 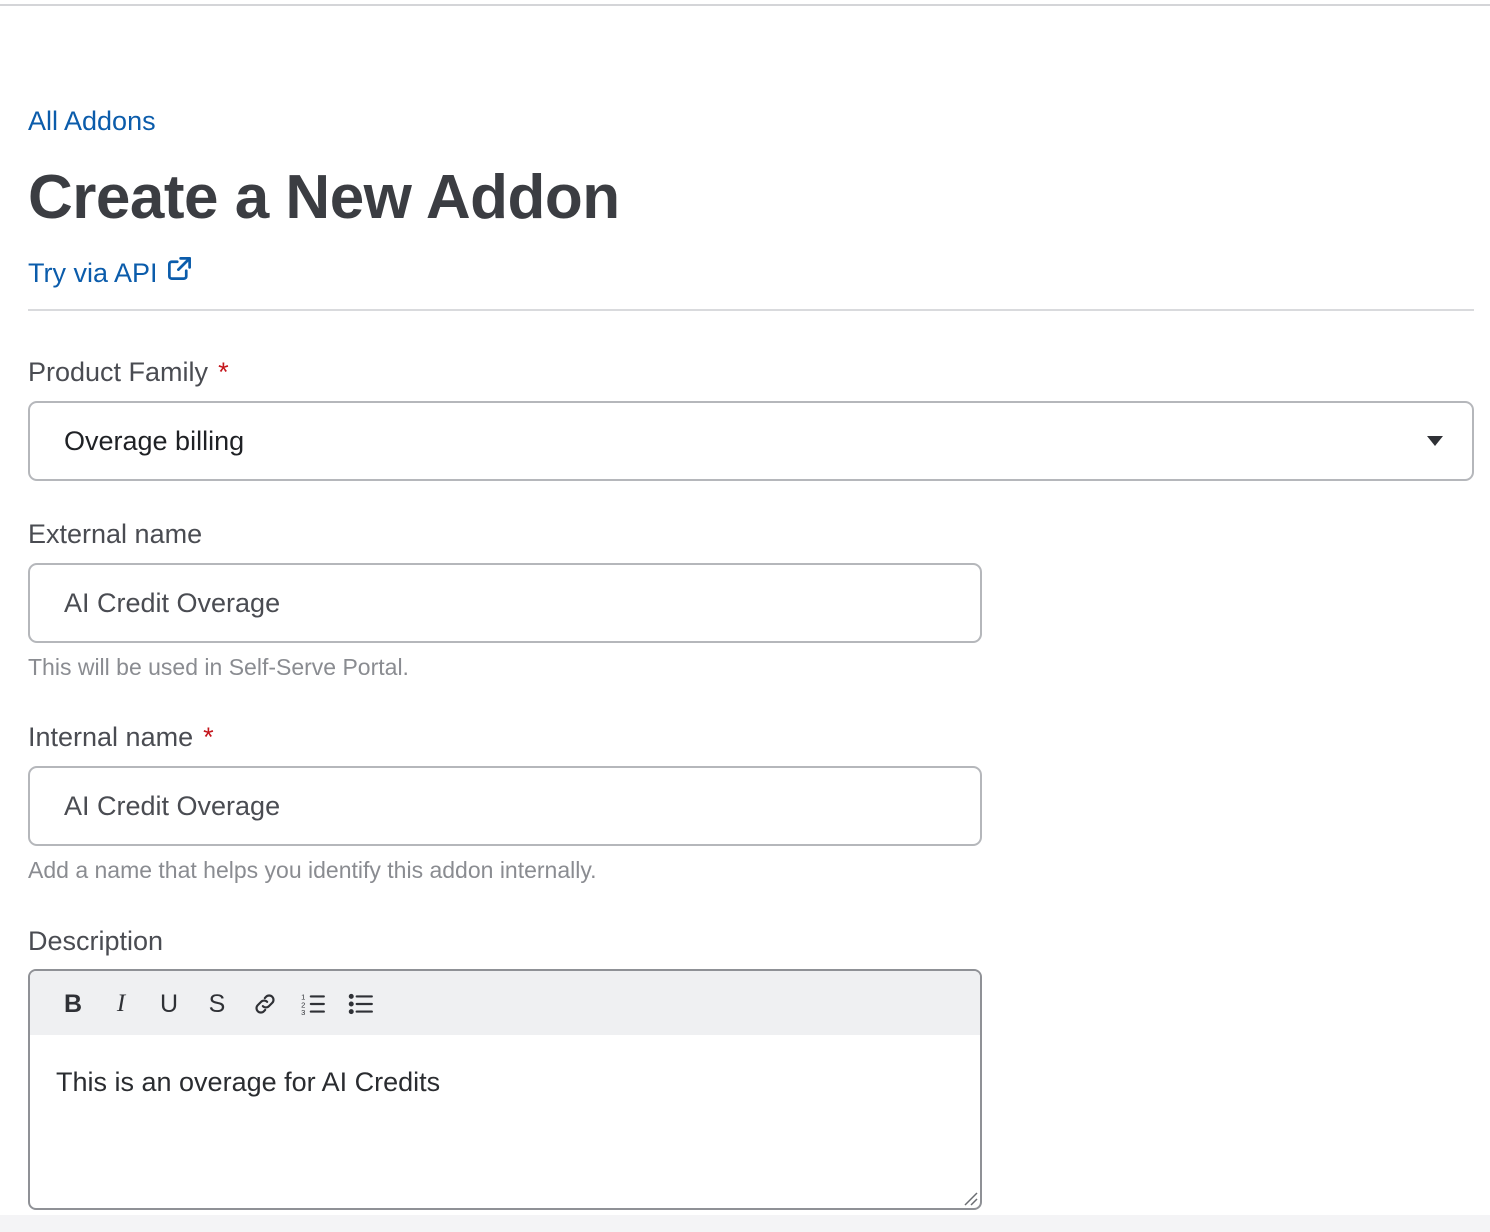 I want to click on product-family-select: Overage billing, so click(x=751, y=441).